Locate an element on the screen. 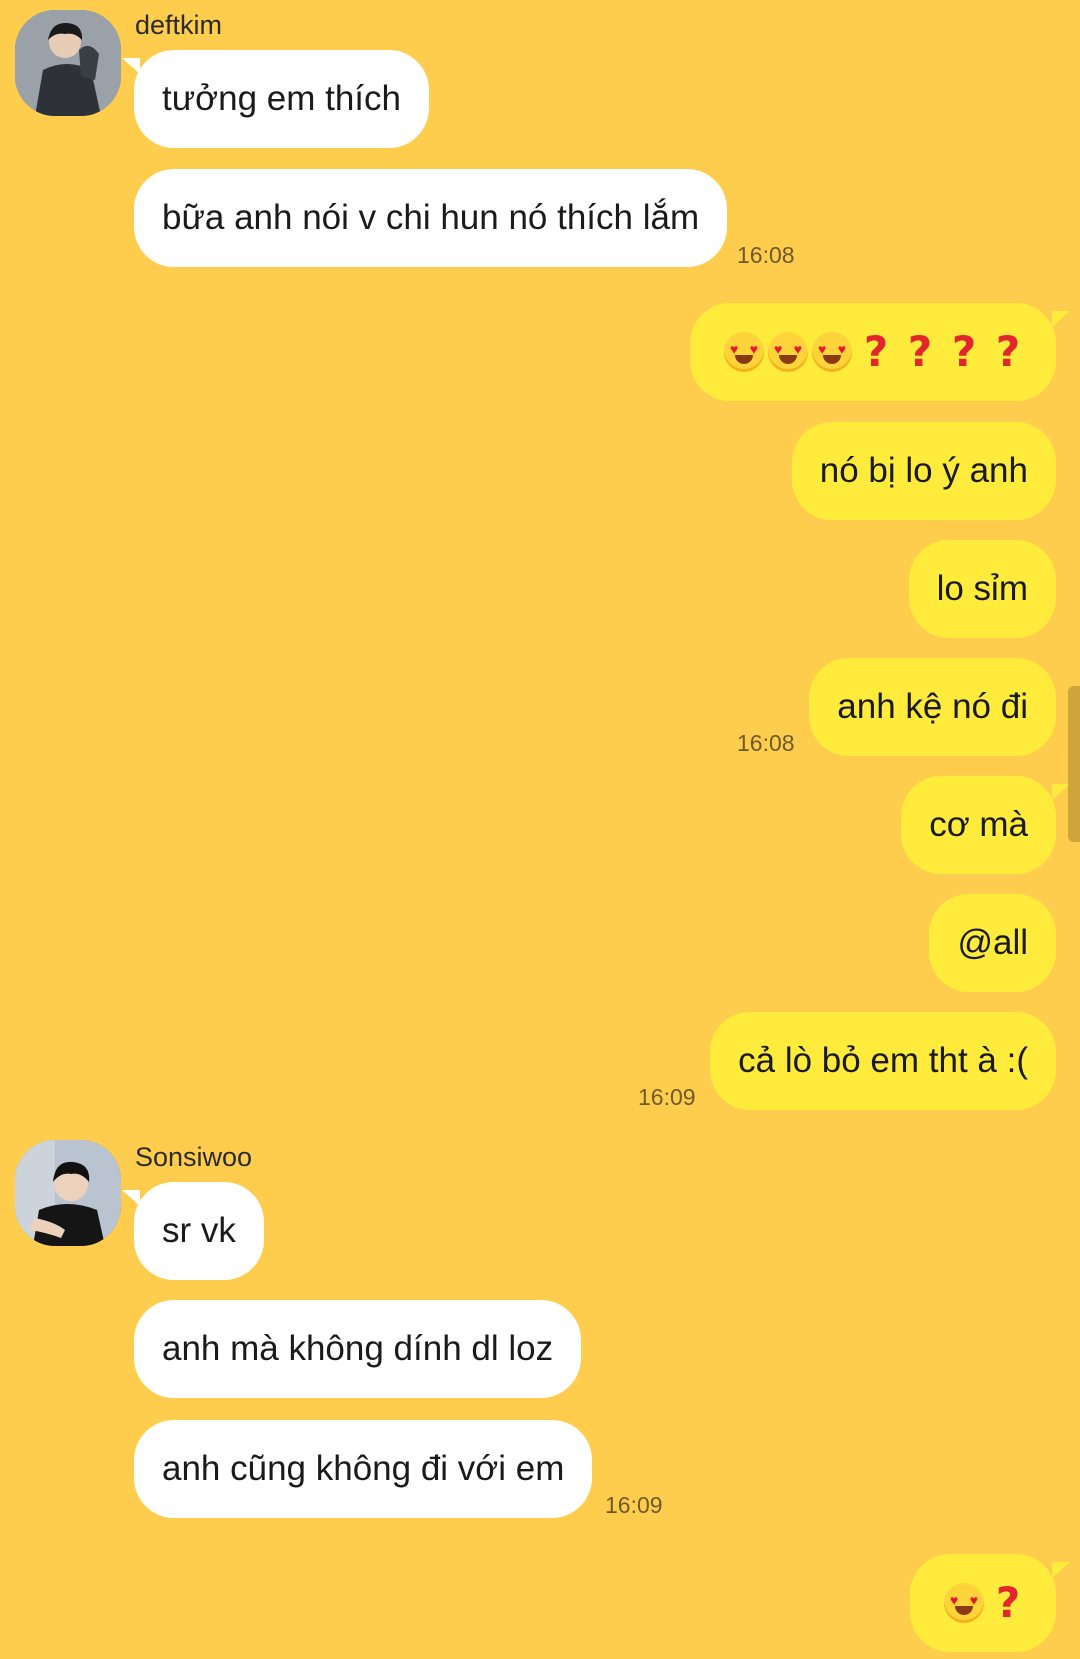 This screenshot has width=1080, height=1659. message-bubble: @all is located at coordinates (992, 943).